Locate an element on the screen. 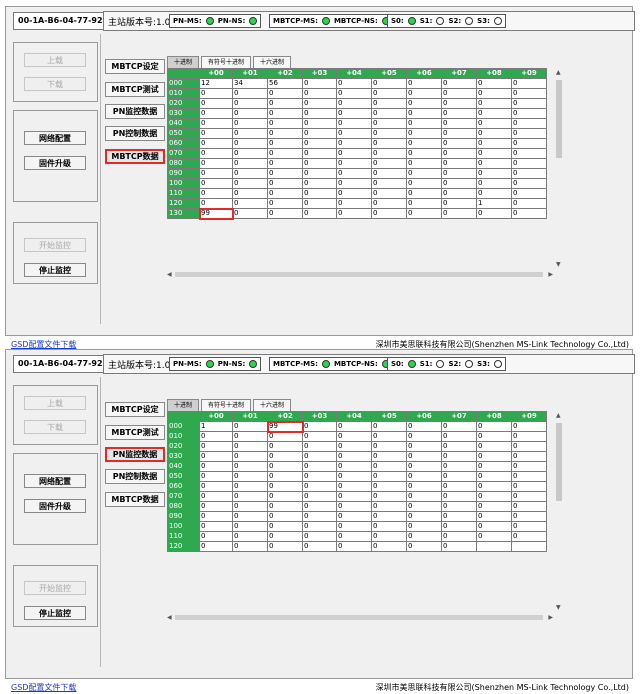 The width and height of the screenshot is (641, 694). tab-format-0: 十进制 is located at coordinates (183, 405).